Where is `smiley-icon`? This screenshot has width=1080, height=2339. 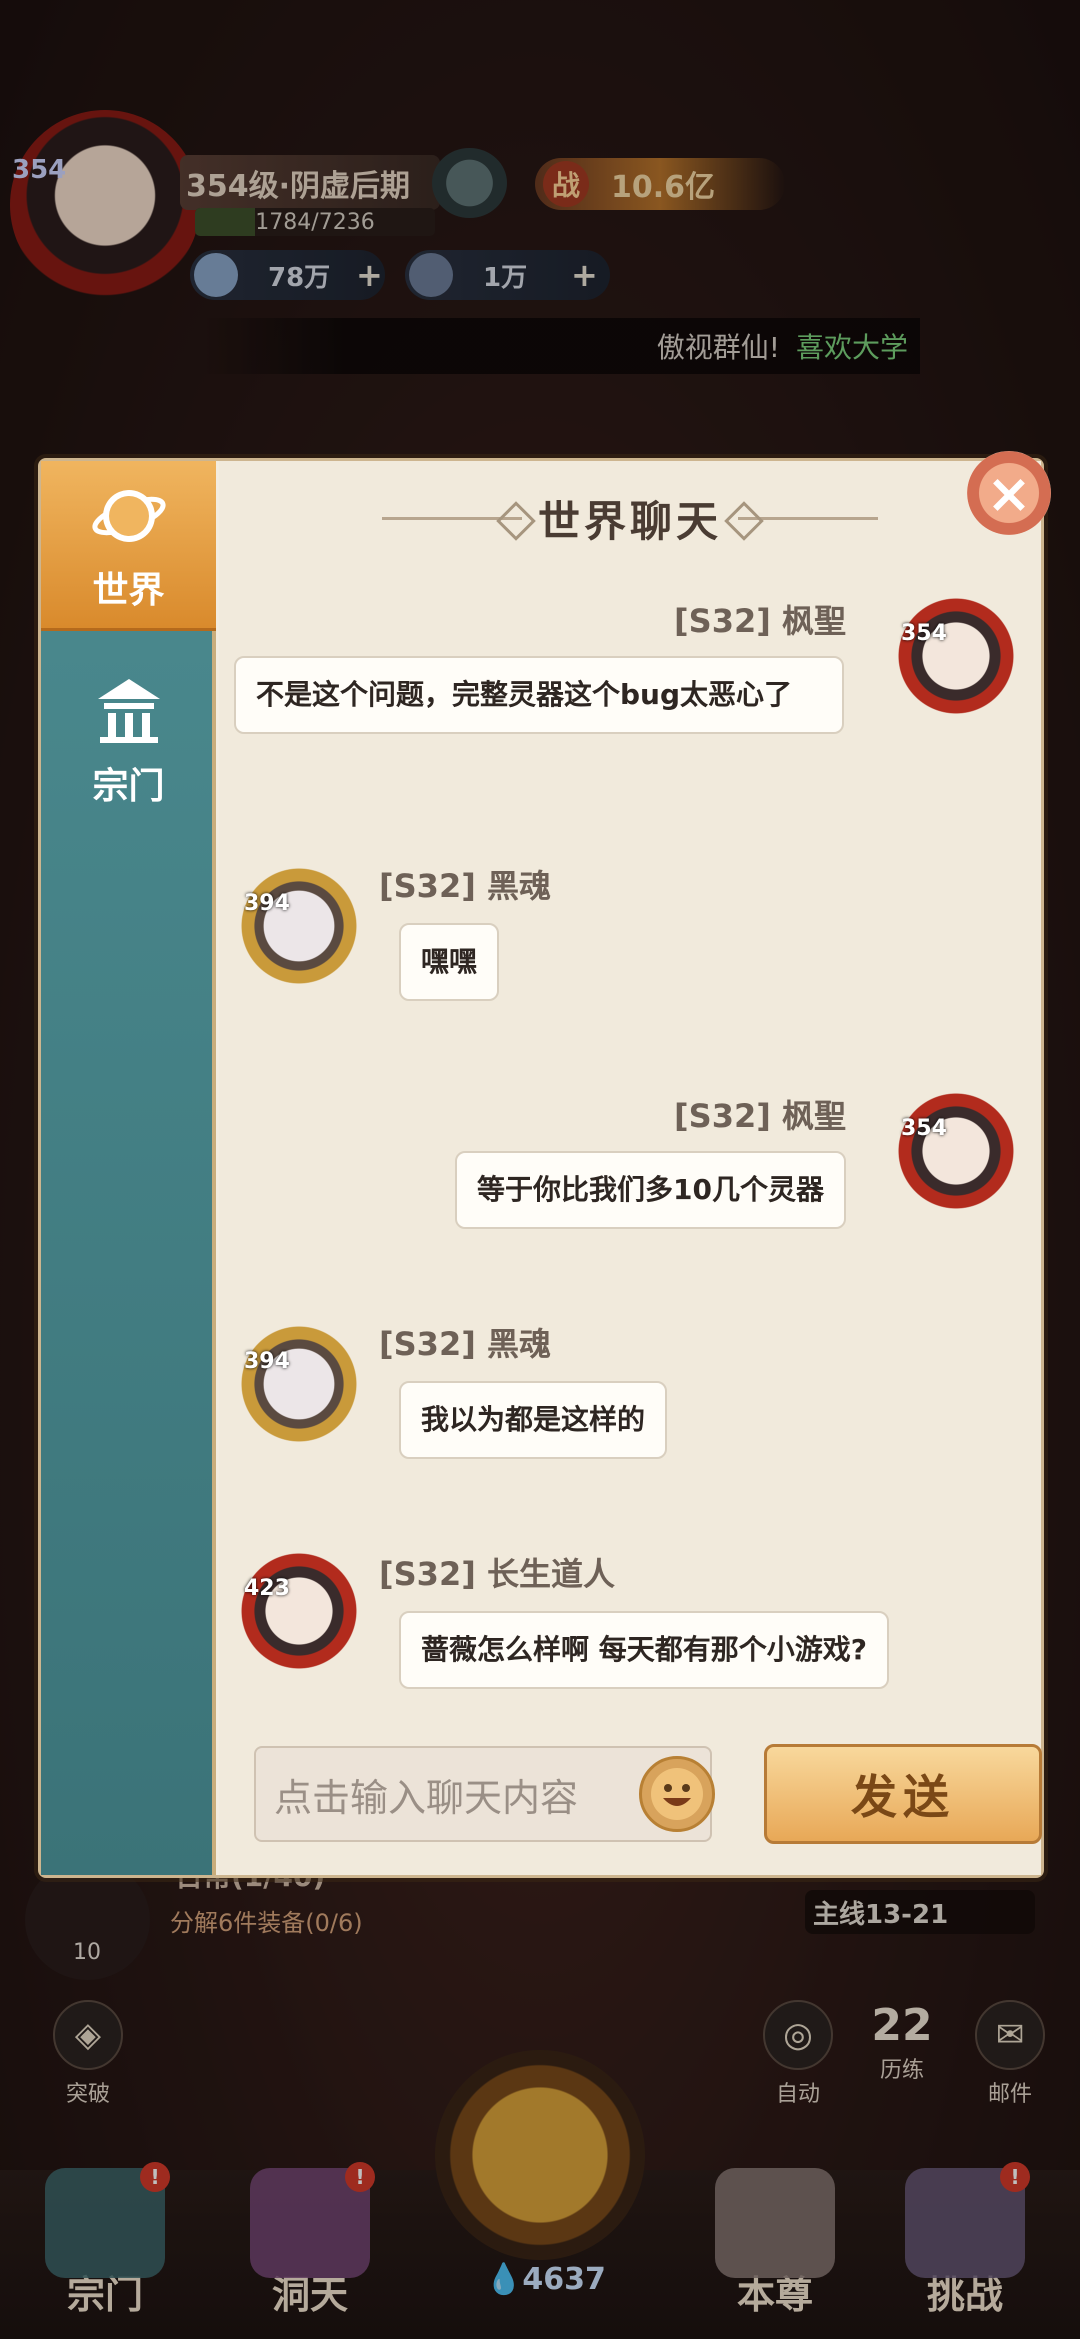 smiley-icon is located at coordinates (677, 1794).